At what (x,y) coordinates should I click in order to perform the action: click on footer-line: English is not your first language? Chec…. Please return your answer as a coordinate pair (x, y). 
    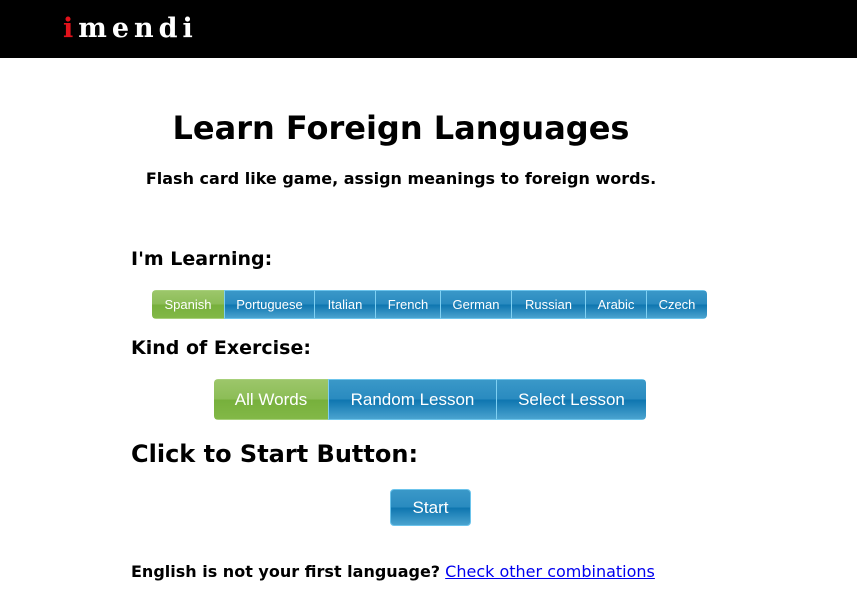
    Looking at the image, I should click on (393, 572).